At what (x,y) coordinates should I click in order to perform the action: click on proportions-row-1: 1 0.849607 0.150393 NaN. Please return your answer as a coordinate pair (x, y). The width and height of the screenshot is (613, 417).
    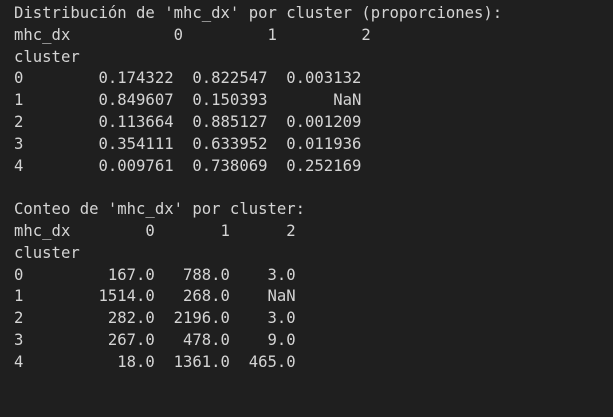
    Looking at the image, I should click on (188, 100).